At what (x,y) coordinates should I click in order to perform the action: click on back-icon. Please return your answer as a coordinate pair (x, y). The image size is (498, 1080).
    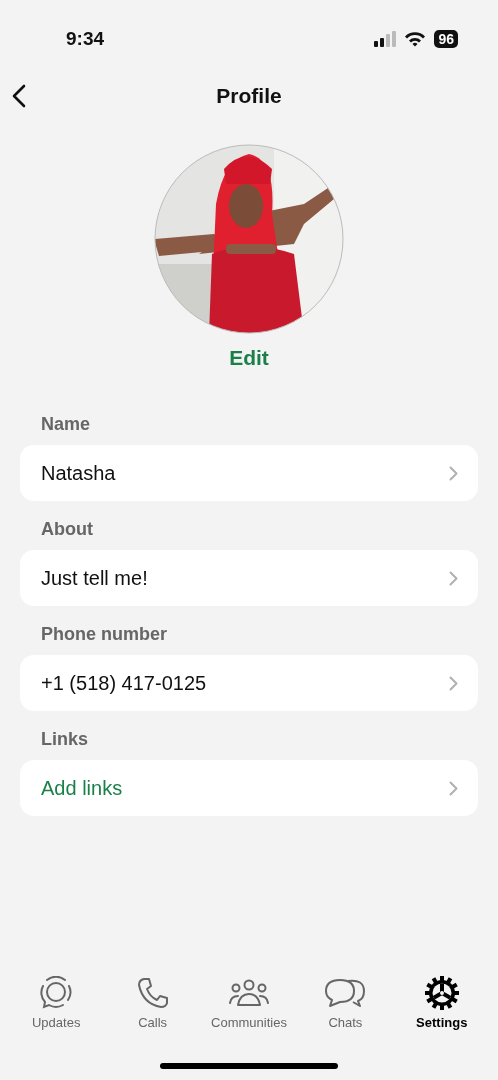
    Looking at the image, I should click on (19, 96).